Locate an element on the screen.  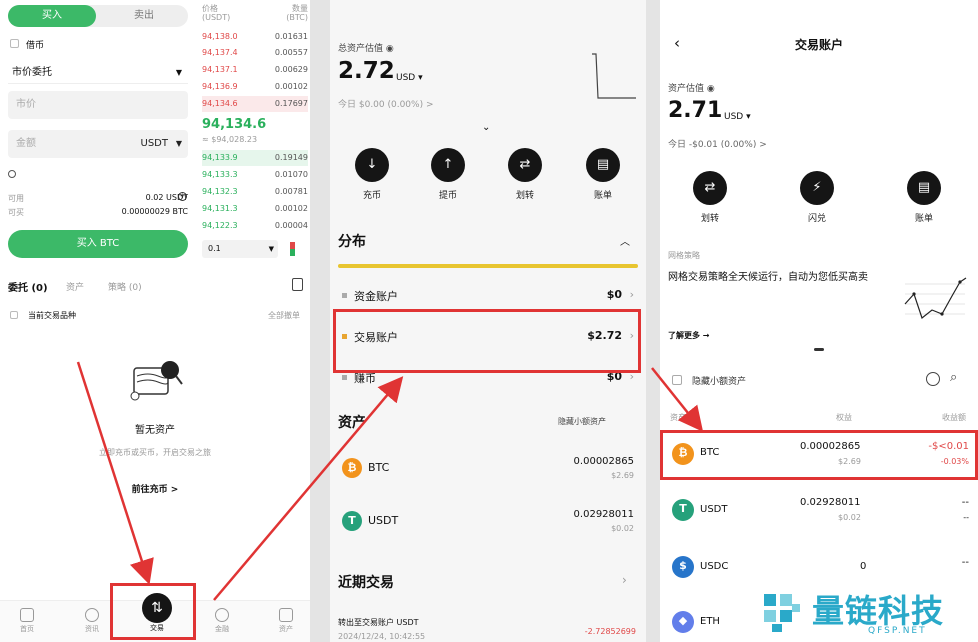
today-pnl: 今日 -$0.01 (0.00%) > is located at coordinates (717, 143).